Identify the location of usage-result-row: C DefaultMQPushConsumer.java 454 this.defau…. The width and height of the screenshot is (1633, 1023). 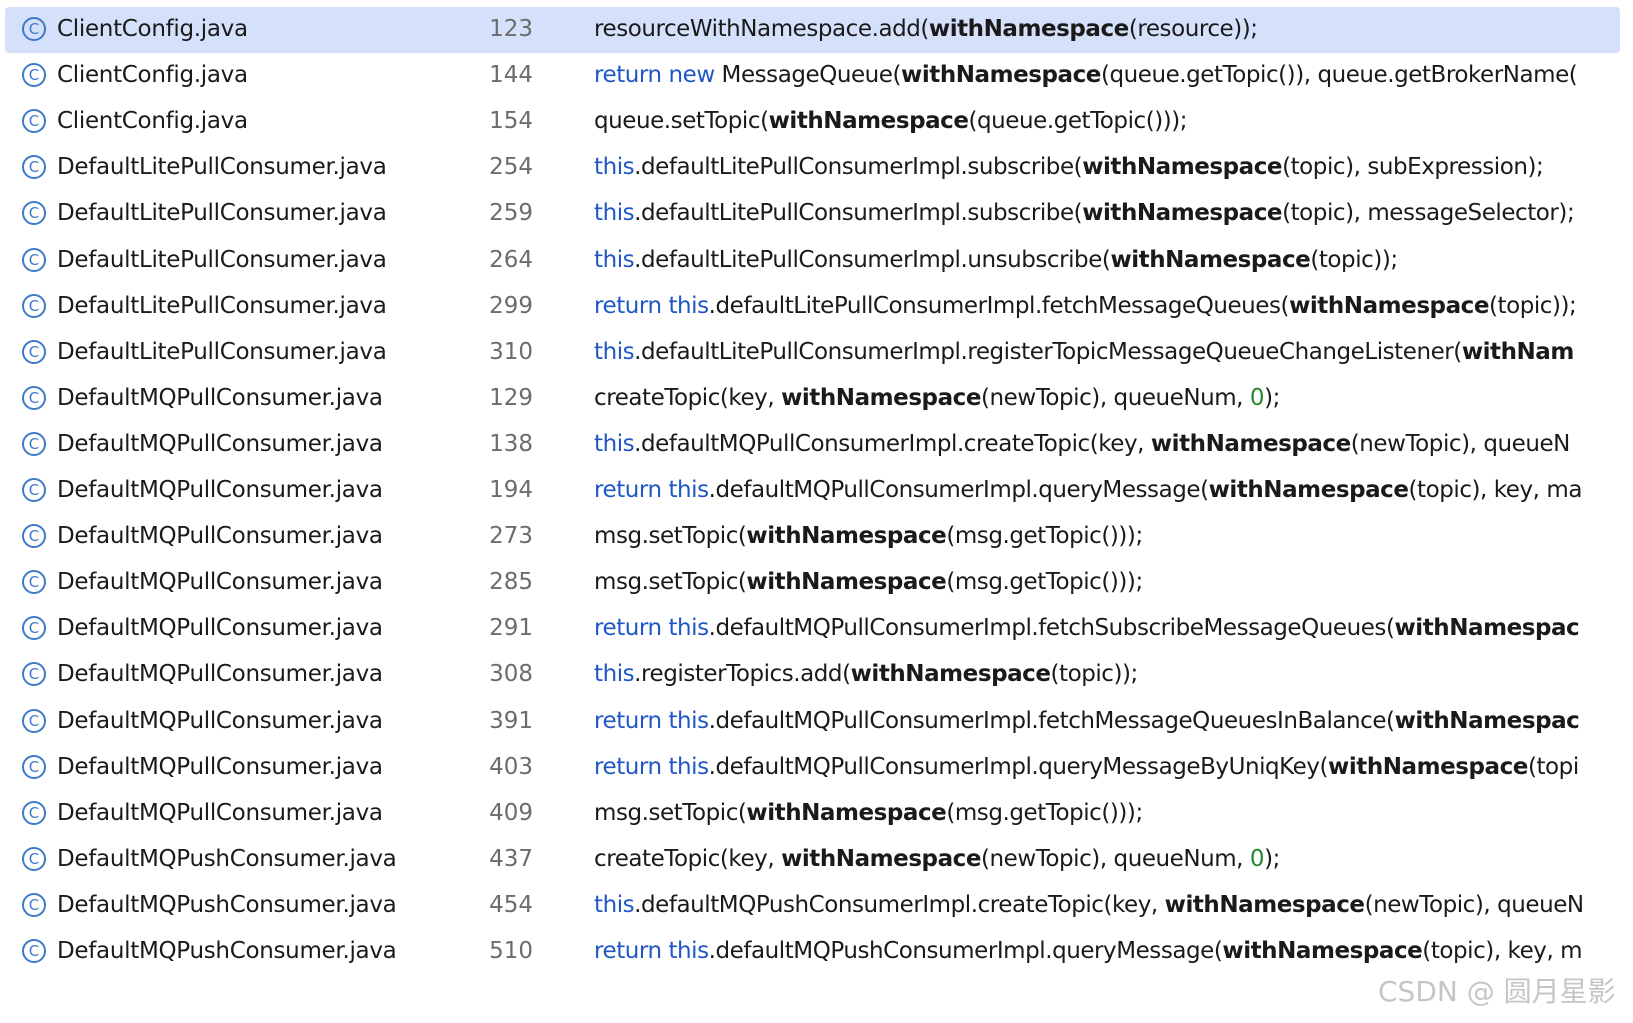
(816, 907).